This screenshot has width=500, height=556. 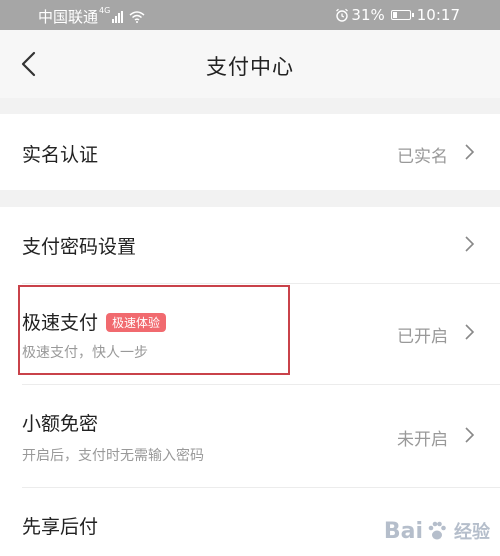 I want to click on real-name-label: 实名认证, so click(x=60, y=155).